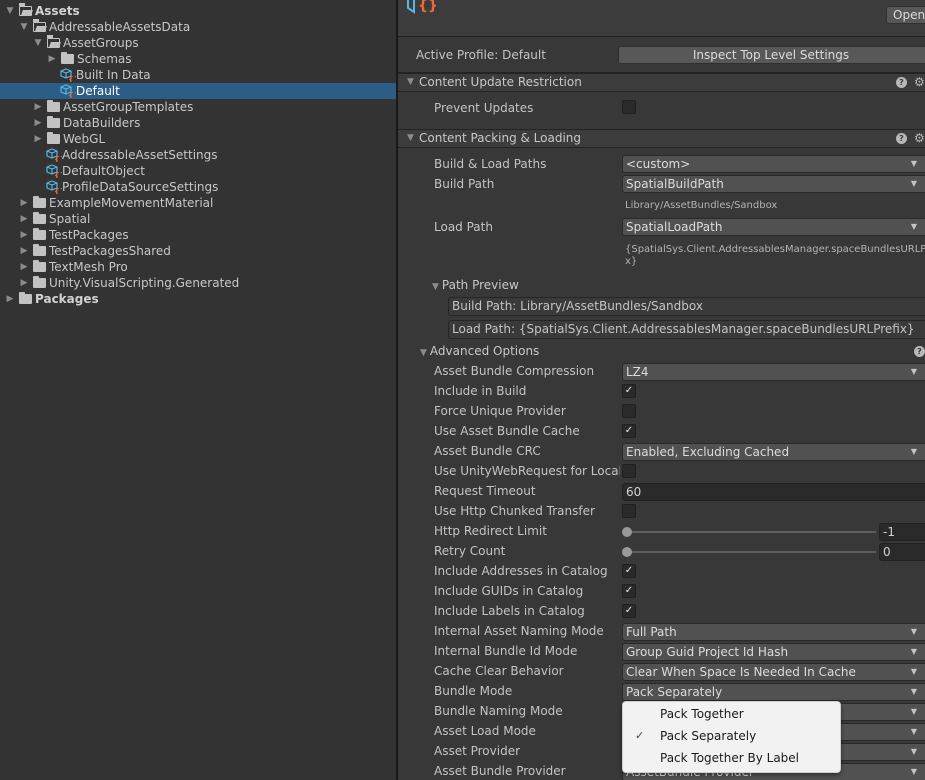 This screenshot has width=925, height=780. What do you see at coordinates (629, 611) in the screenshot?
I see `include-labels-in-catalog-checkbox: ✓` at bounding box center [629, 611].